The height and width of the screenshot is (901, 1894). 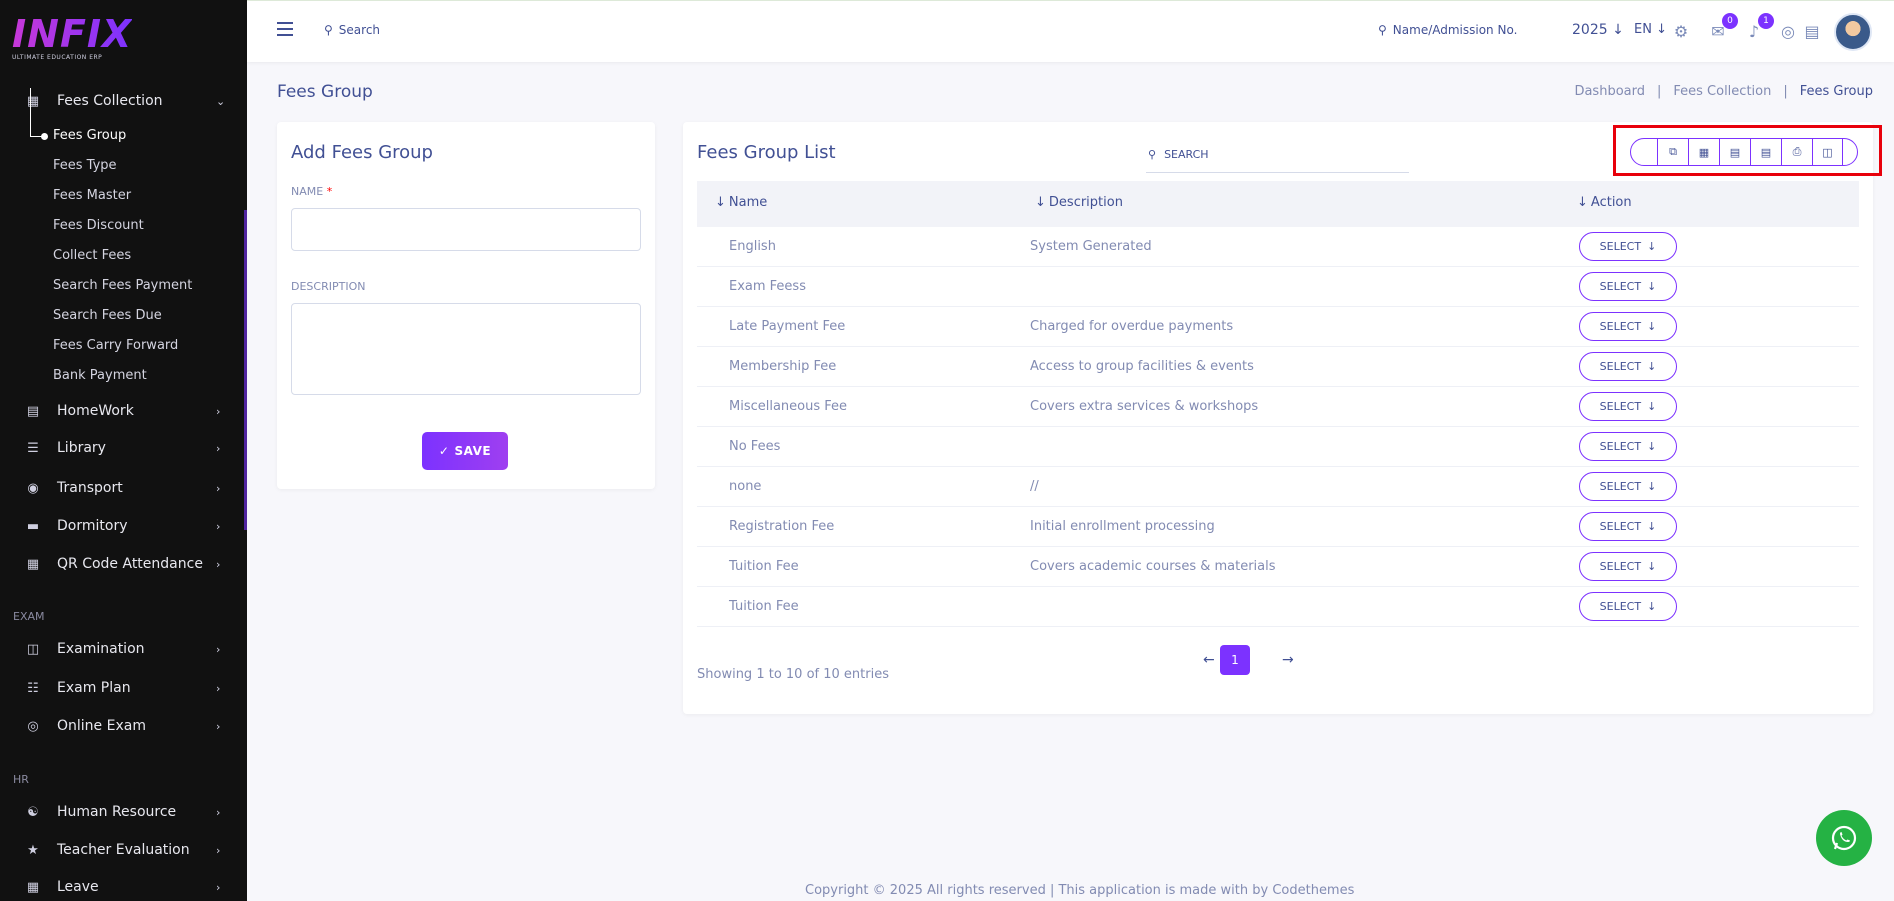 I want to click on description-textarea, so click(x=466, y=349).